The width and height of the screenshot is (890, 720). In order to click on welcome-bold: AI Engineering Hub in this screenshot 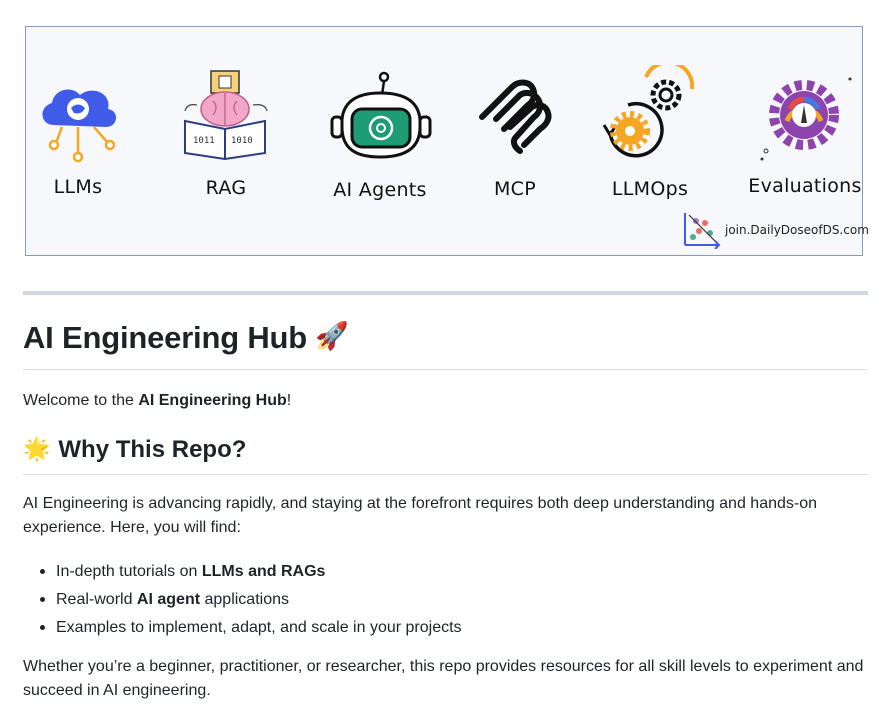, I will do `click(212, 400)`.